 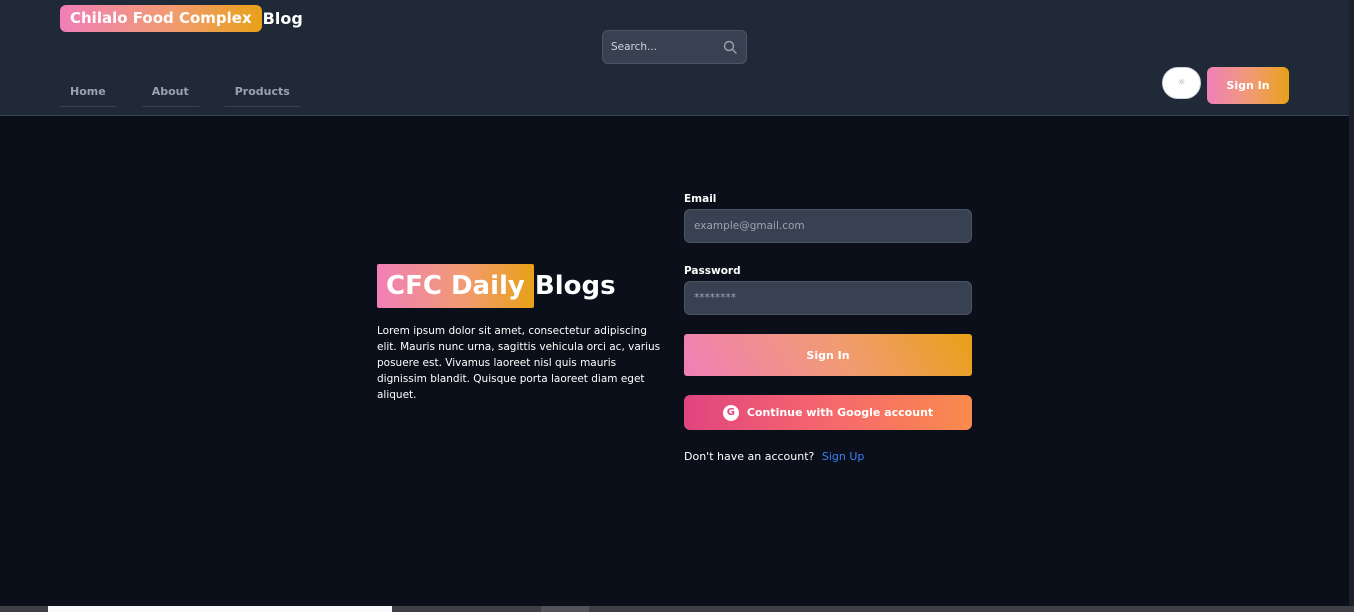 I want to click on sun-icon: ☼, so click(x=1181, y=82).